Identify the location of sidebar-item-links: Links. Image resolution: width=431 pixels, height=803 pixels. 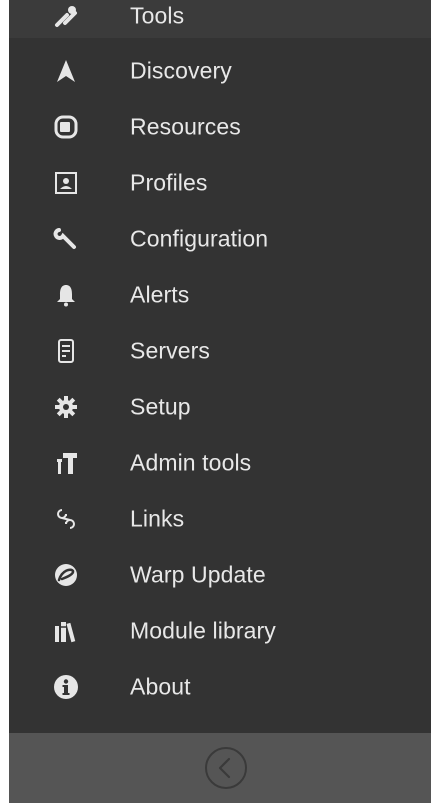
(220, 519).